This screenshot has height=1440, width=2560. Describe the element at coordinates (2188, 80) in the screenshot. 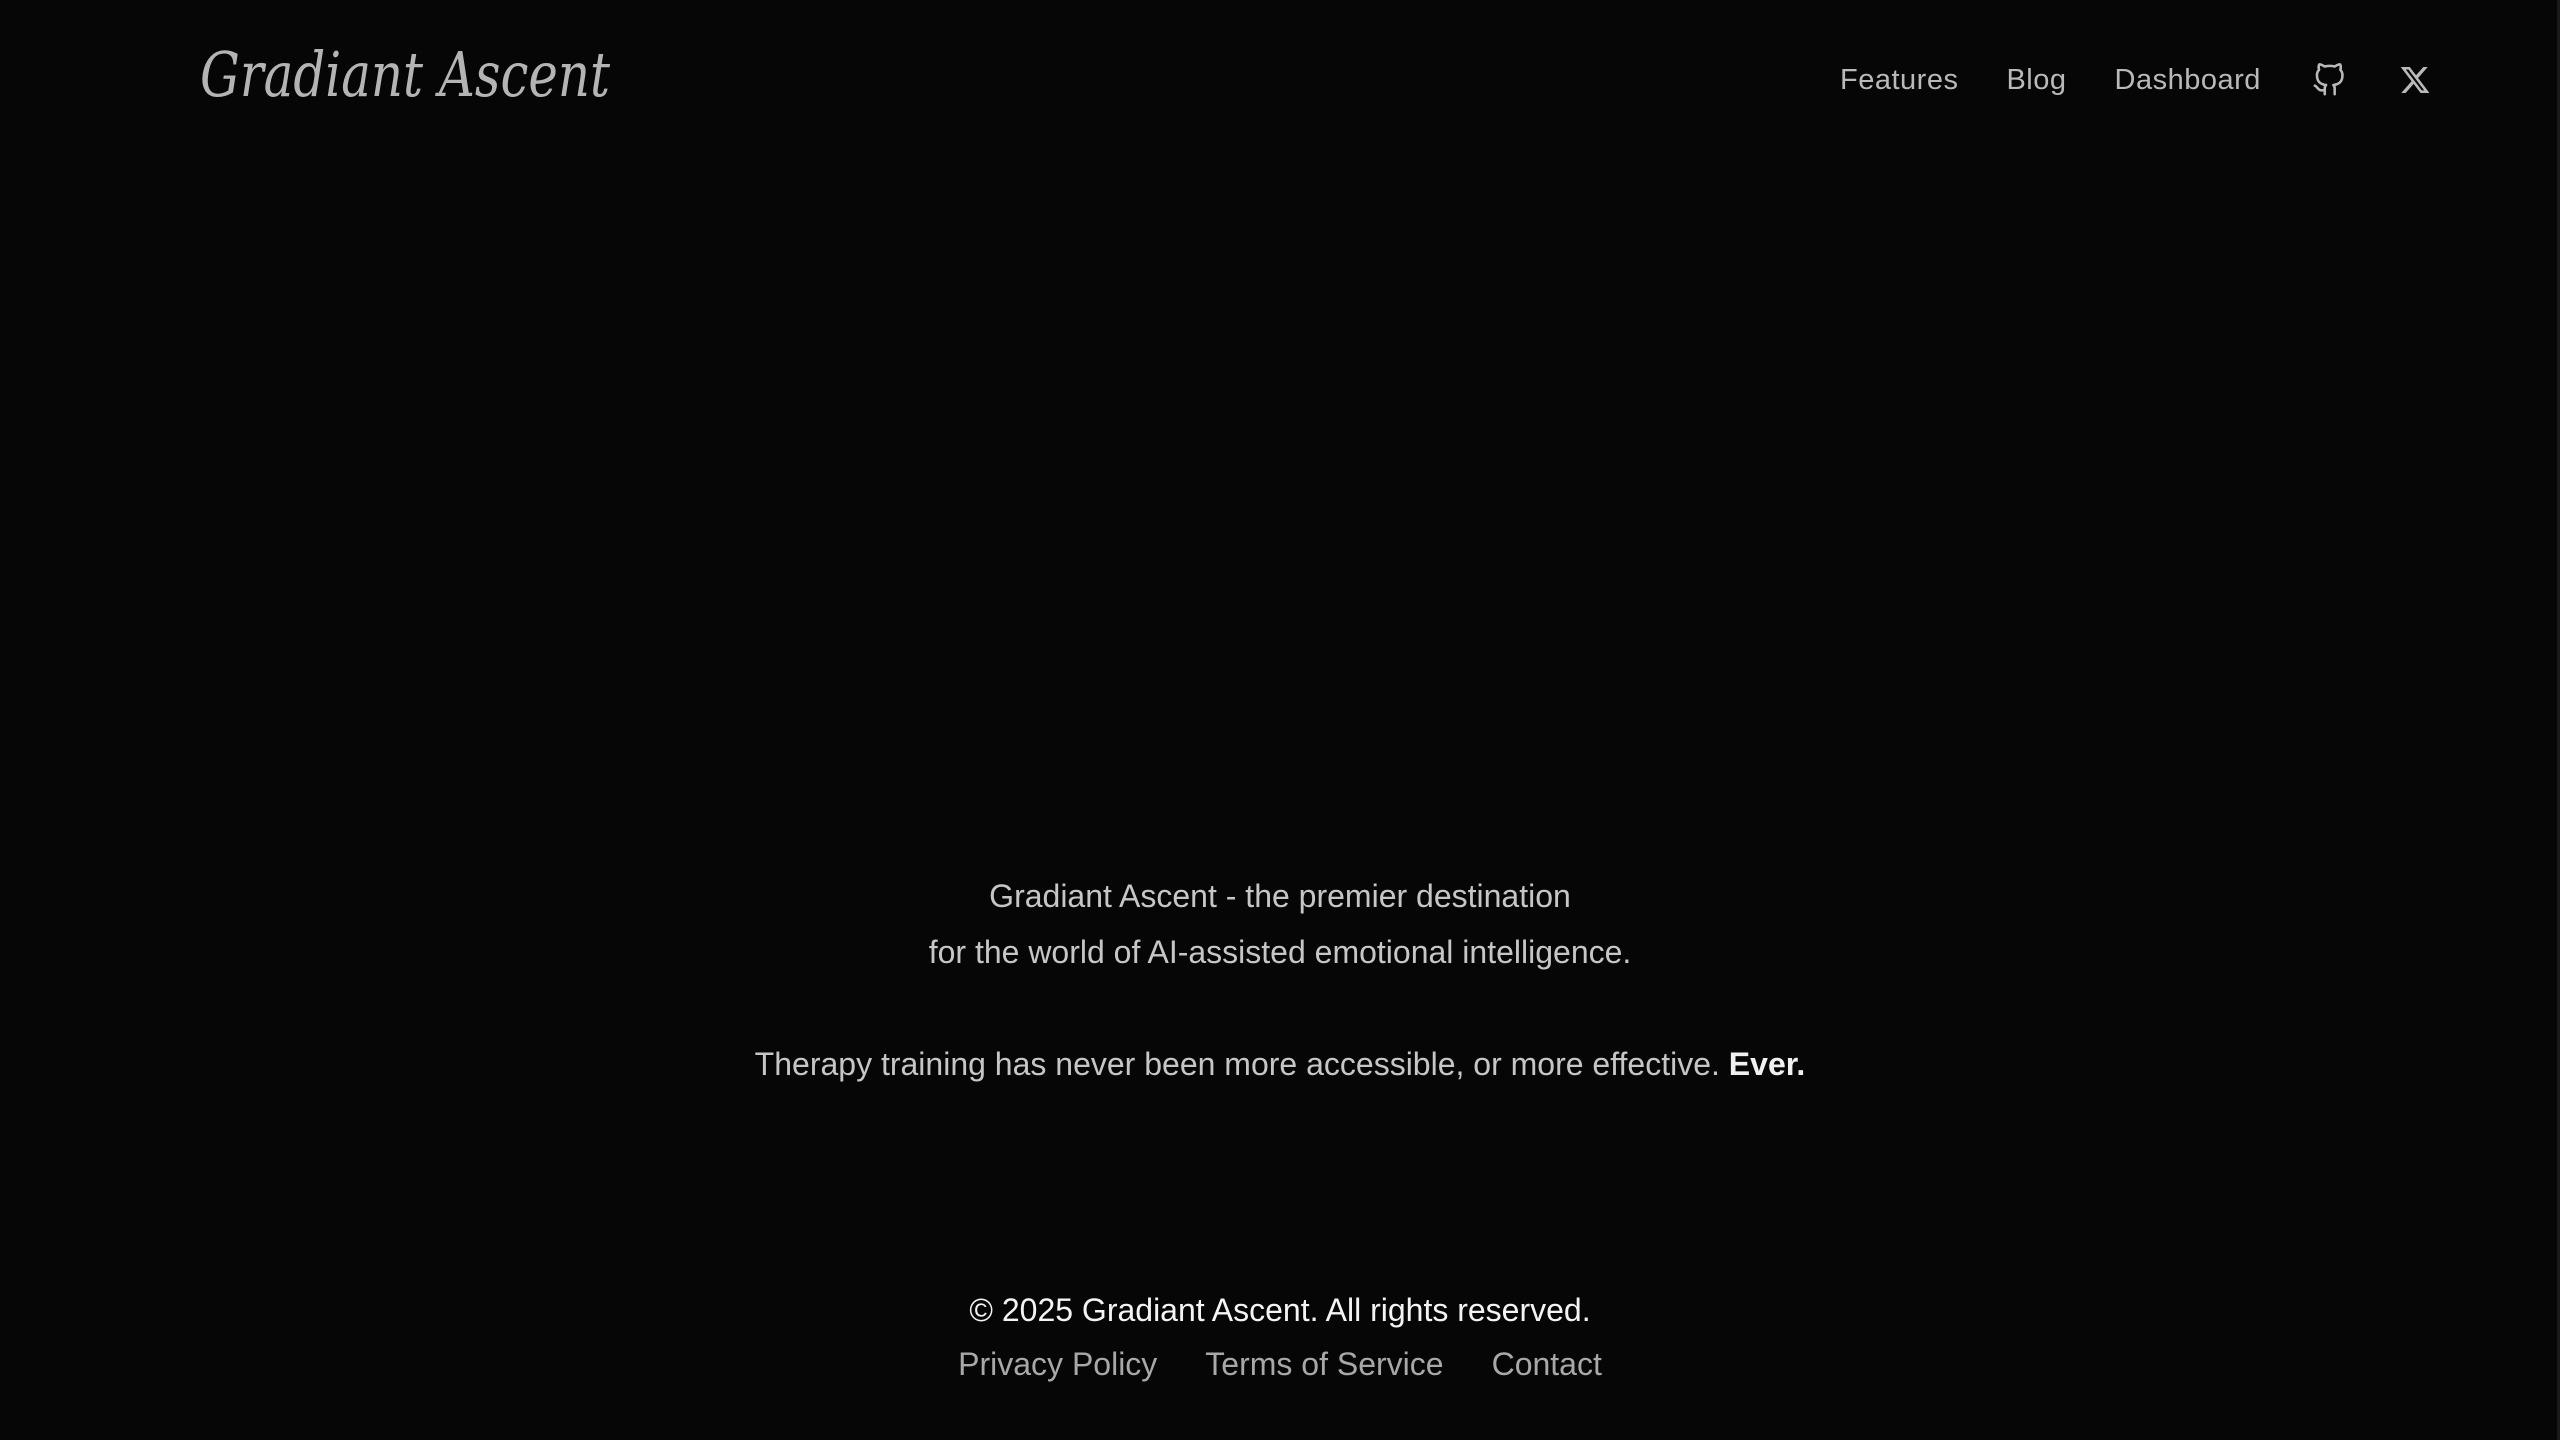

I see `nav-link-dashboard: Dashboard` at that location.